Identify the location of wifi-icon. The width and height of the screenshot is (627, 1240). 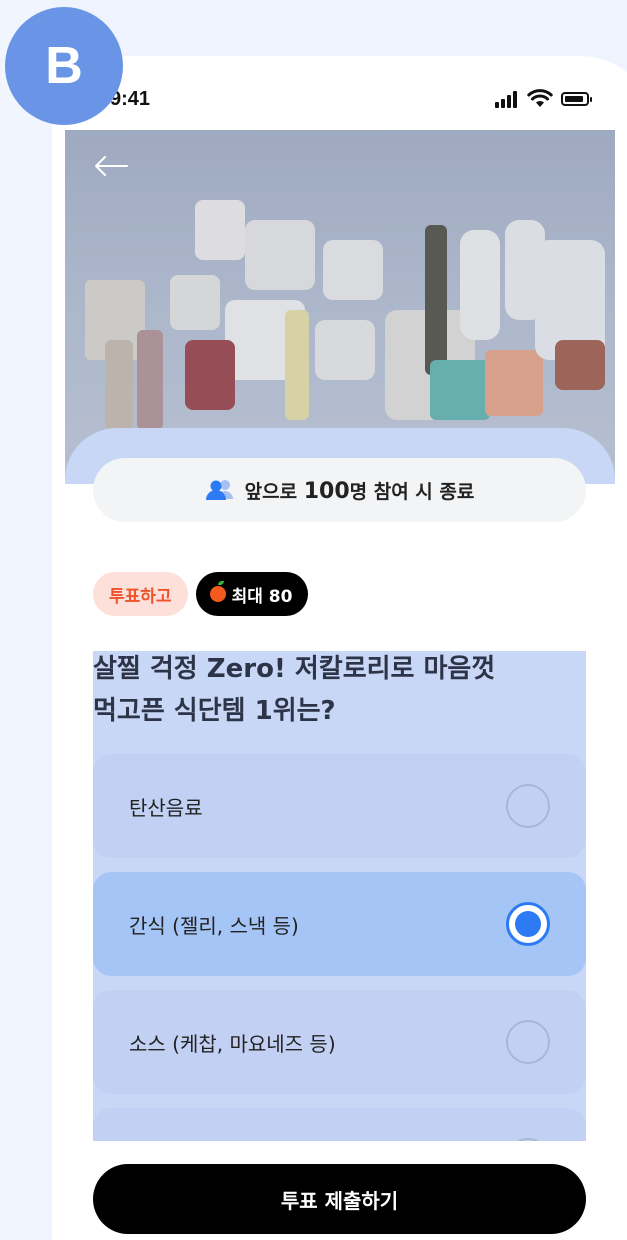
(540, 98).